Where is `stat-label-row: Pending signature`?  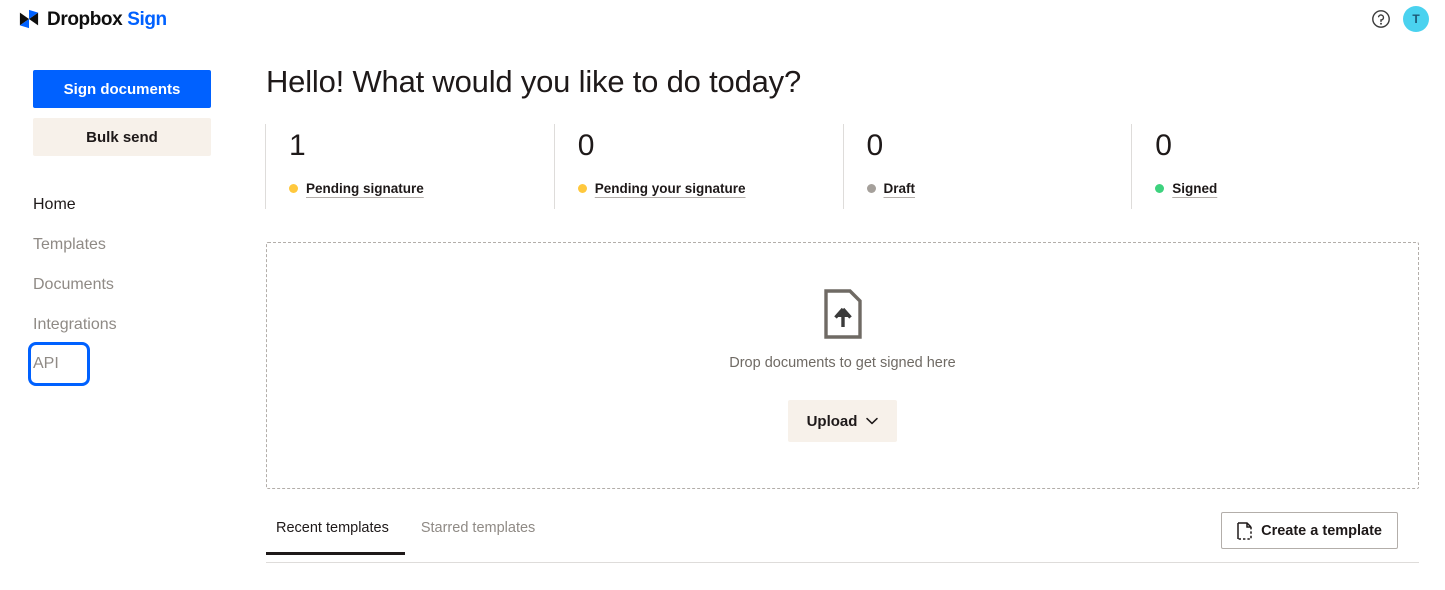 stat-label-row: Pending signature is located at coordinates (421, 188).